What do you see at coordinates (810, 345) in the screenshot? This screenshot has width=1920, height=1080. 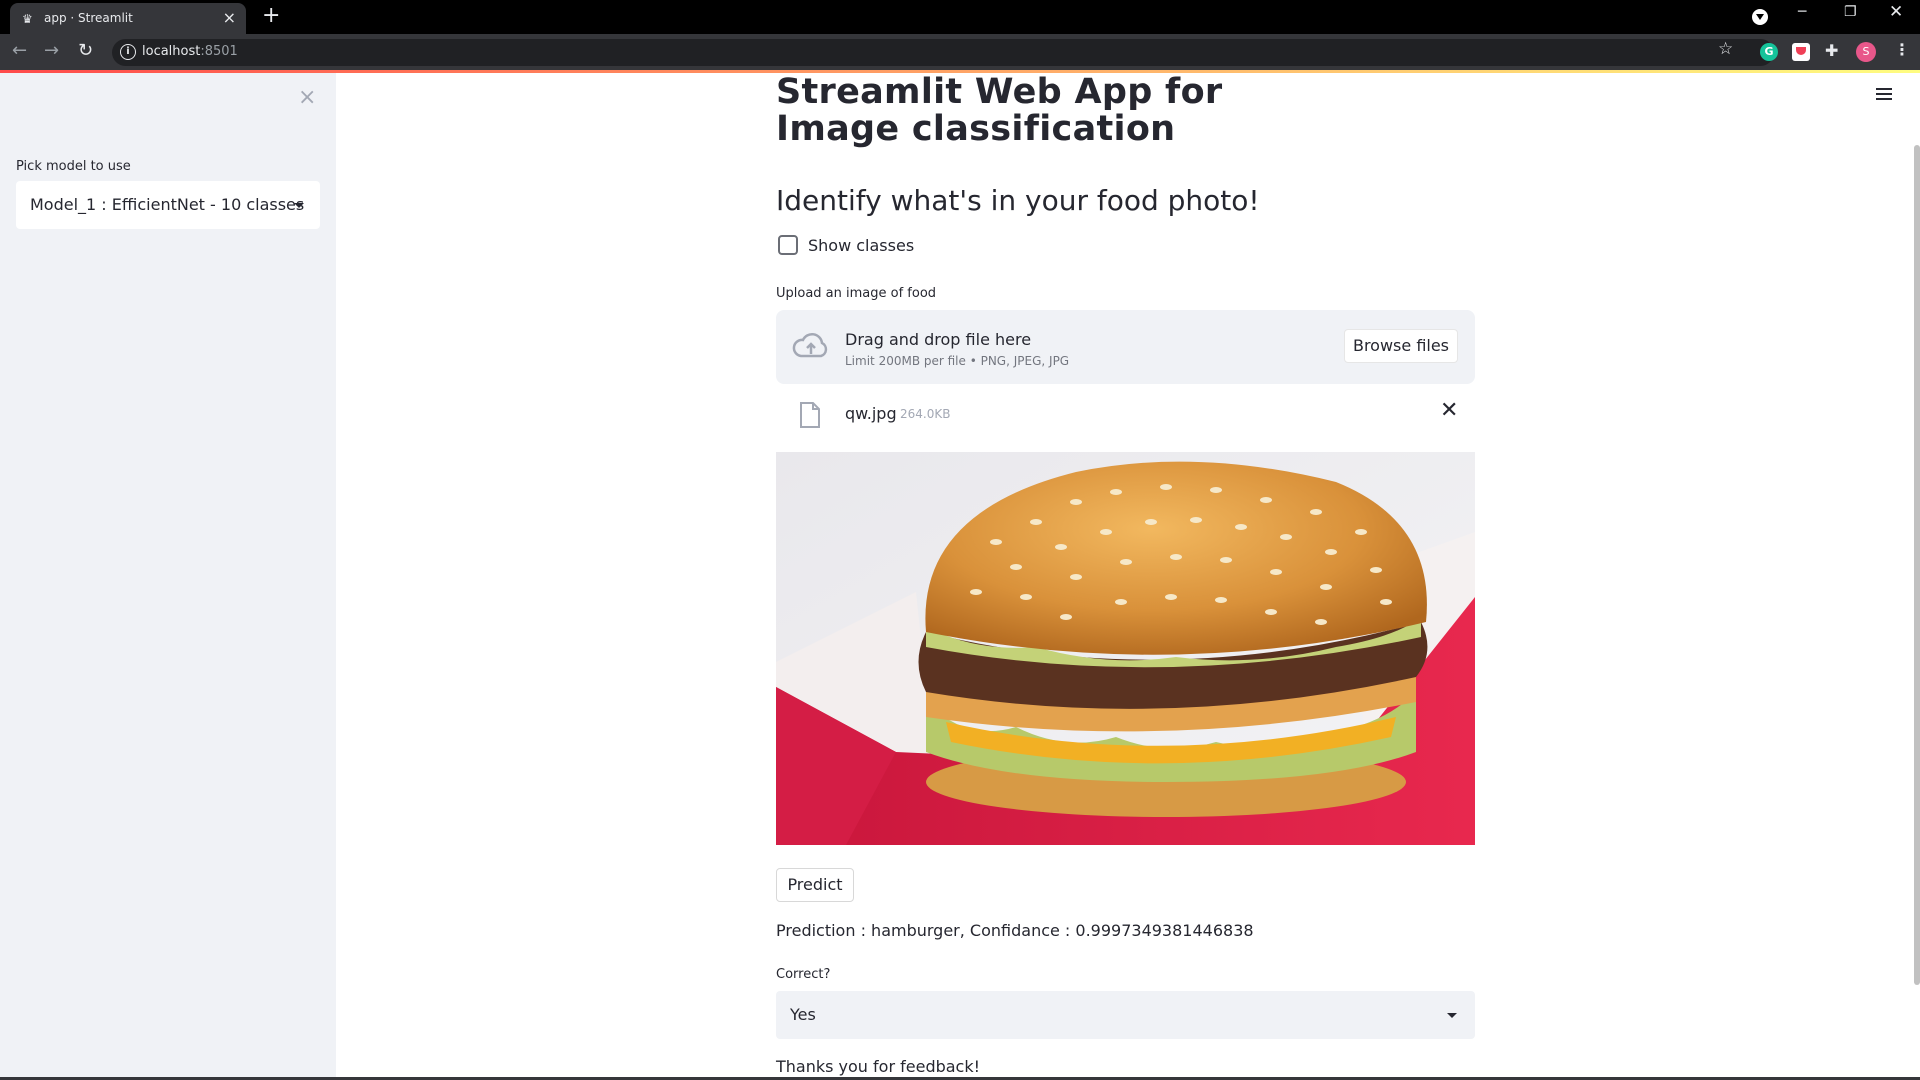 I see `cloud-upload-icon` at bounding box center [810, 345].